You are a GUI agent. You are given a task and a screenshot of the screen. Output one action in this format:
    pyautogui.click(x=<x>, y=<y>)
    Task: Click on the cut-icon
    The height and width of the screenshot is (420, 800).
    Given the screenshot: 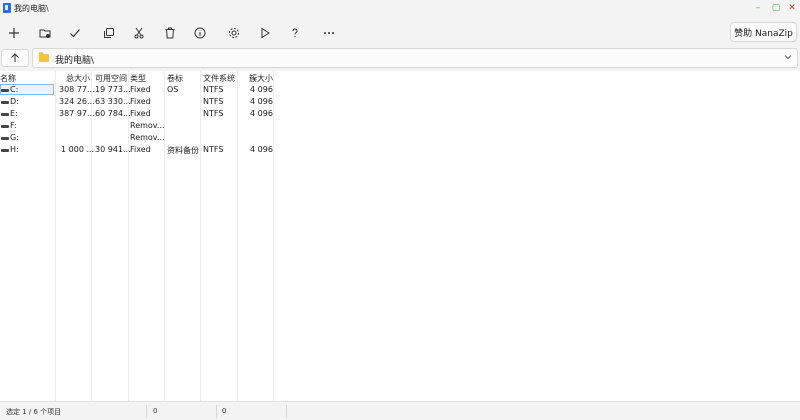 What is the action you would take?
    pyautogui.click(x=139, y=33)
    